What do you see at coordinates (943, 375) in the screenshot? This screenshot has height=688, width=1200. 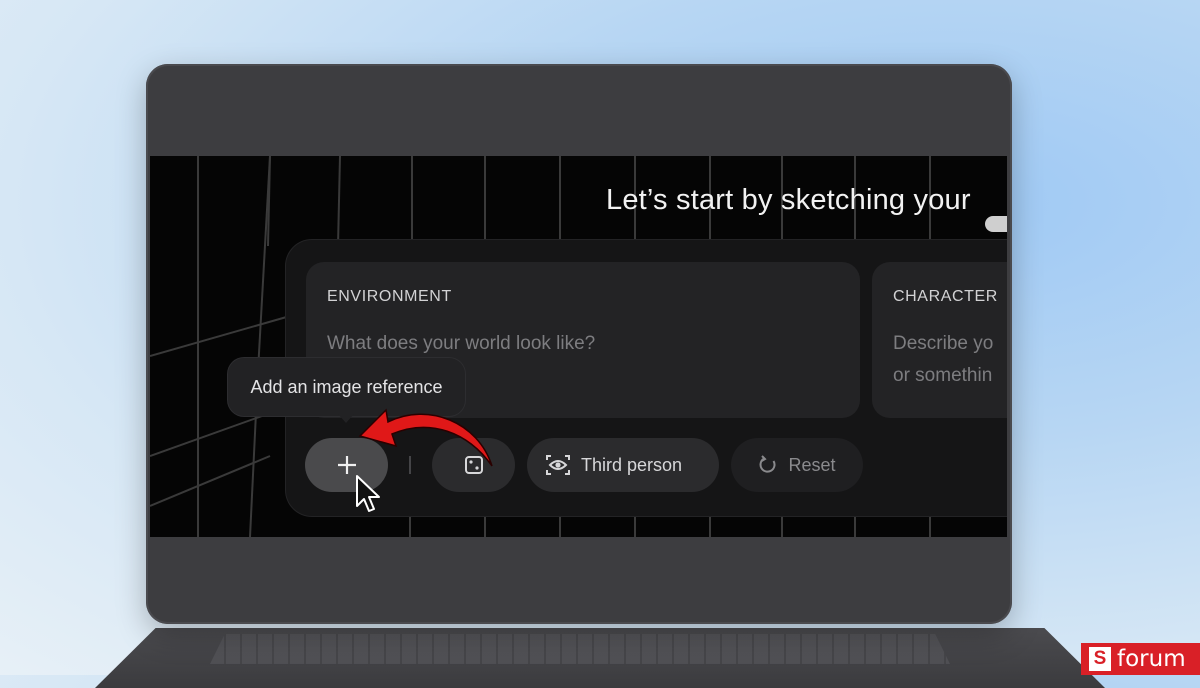 I see `character-placeholder-line2: or somethin` at bounding box center [943, 375].